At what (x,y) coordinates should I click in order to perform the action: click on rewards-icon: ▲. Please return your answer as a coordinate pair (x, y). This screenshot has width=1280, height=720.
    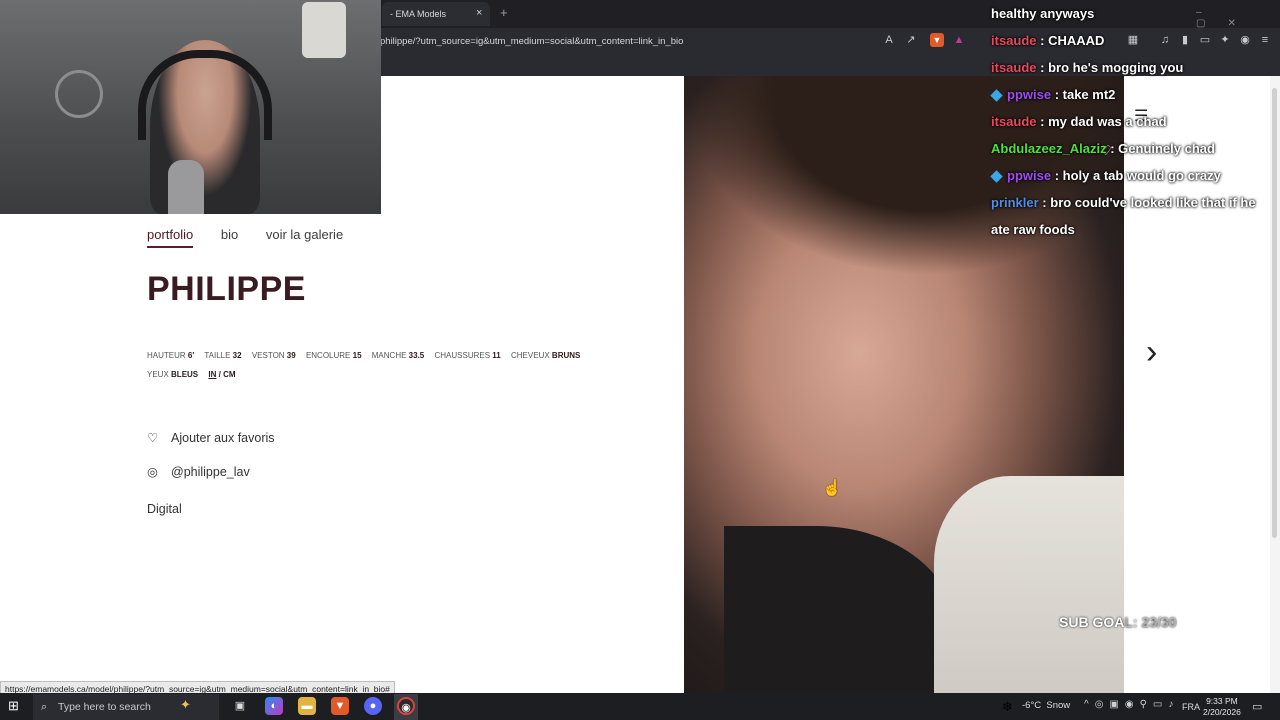
    Looking at the image, I should click on (959, 40).